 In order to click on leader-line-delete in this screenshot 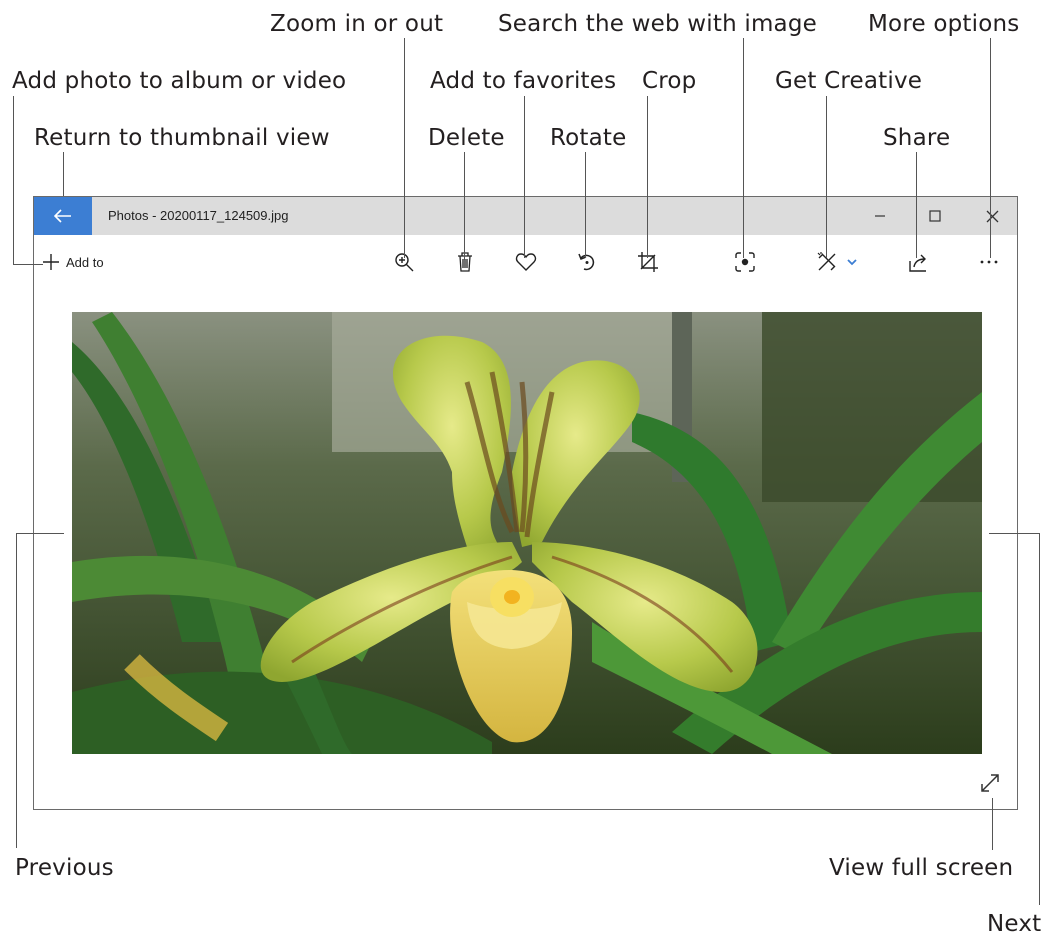, I will do `click(464, 206)`.